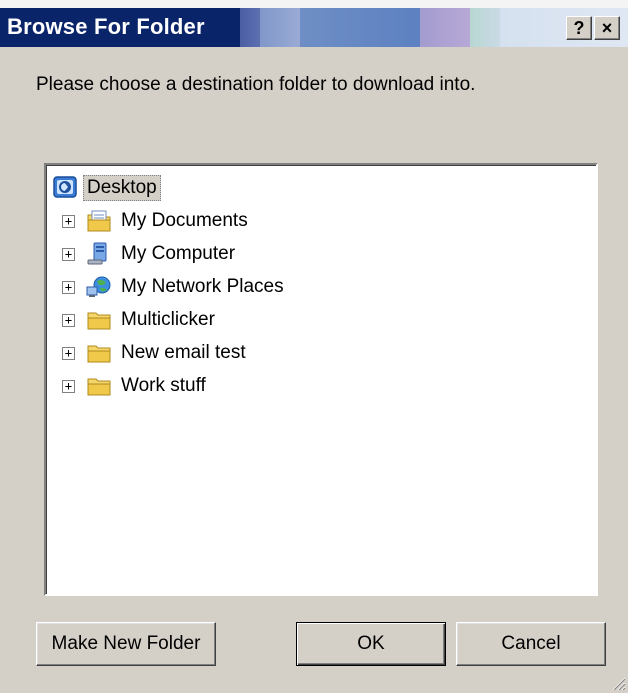 This screenshot has width=628, height=693. I want to click on help-button: ?, so click(579, 28).